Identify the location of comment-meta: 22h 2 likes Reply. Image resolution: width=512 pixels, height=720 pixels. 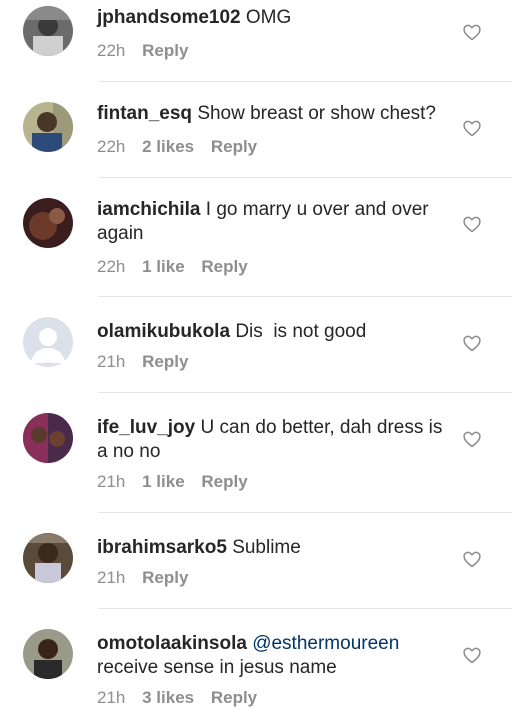
(183, 147).